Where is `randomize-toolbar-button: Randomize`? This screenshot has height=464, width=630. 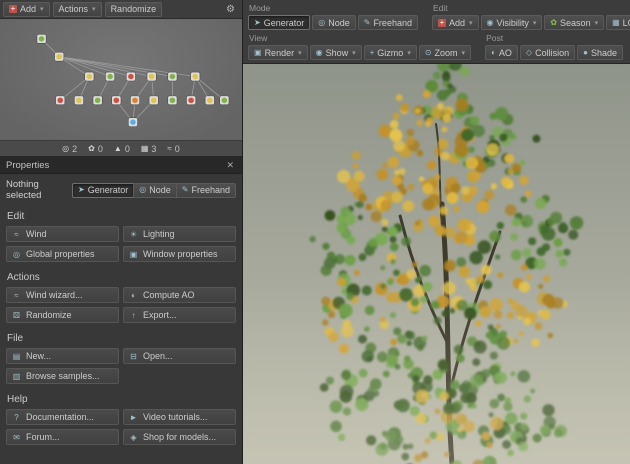 randomize-toolbar-button: Randomize is located at coordinates (133, 9).